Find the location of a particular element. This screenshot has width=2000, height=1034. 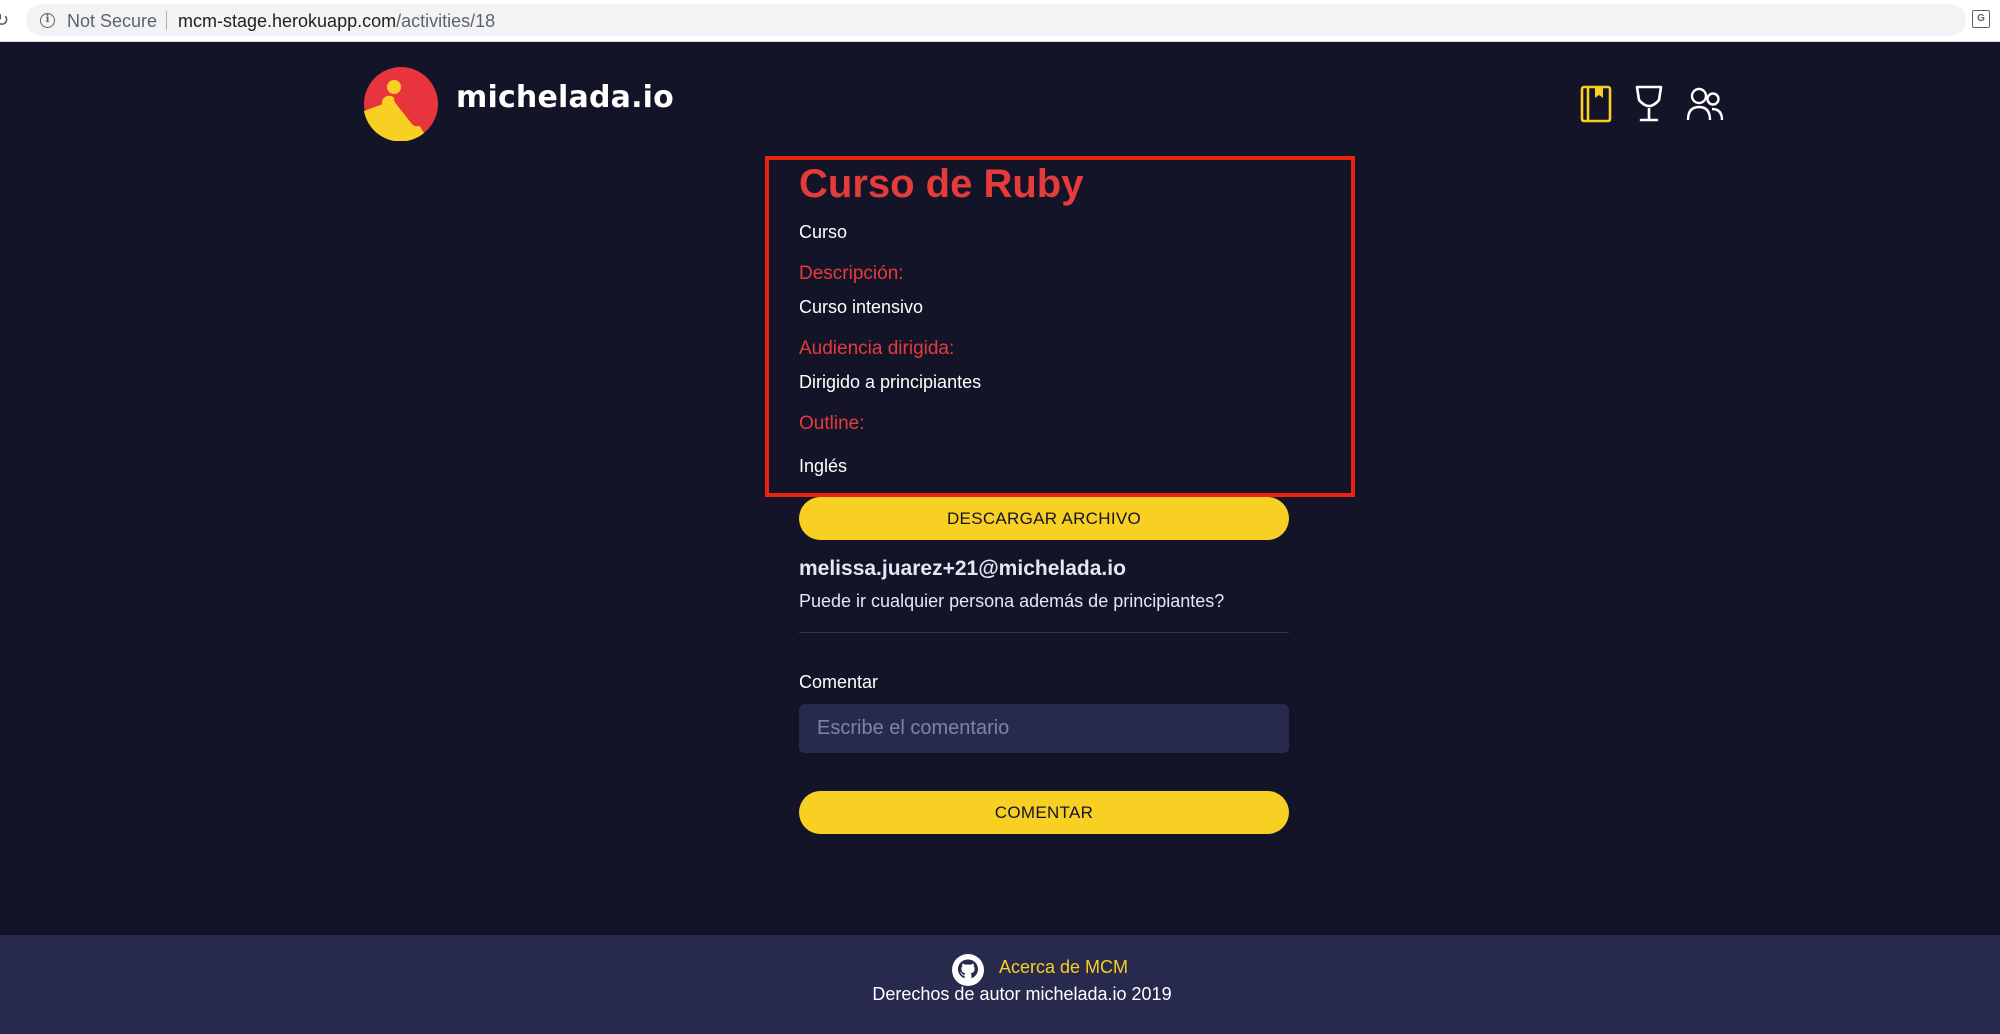

outline-value: Inglés is located at coordinates (823, 466).